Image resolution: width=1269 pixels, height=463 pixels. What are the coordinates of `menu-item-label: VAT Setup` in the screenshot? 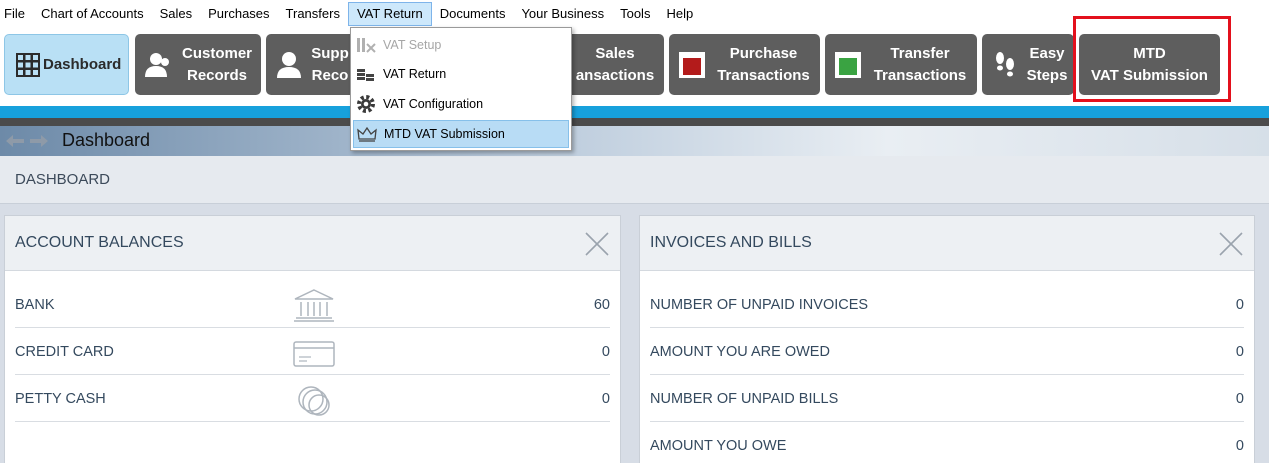 It's located at (412, 45).